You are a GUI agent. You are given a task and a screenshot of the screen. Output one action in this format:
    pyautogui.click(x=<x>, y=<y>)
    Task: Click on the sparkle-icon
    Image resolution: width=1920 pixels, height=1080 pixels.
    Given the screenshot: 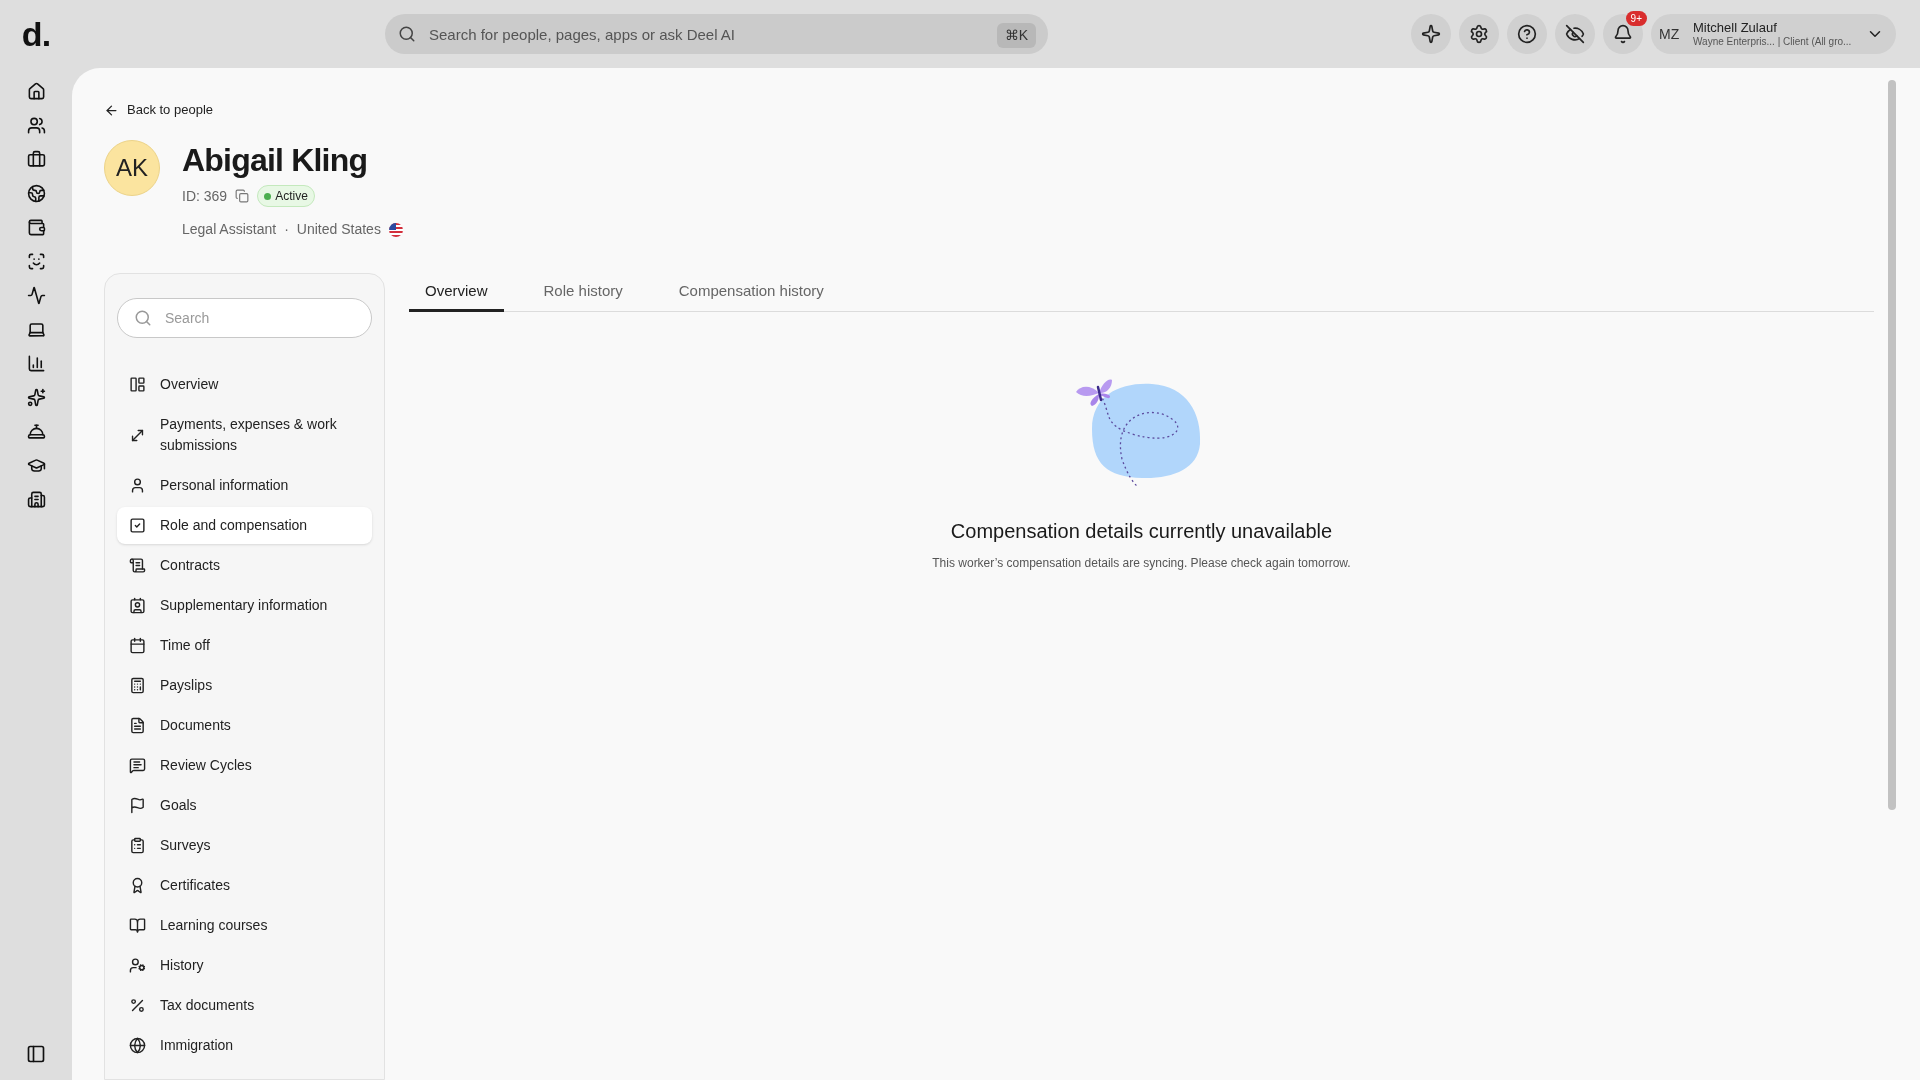 What is the action you would take?
    pyautogui.click(x=1431, y=34)
    